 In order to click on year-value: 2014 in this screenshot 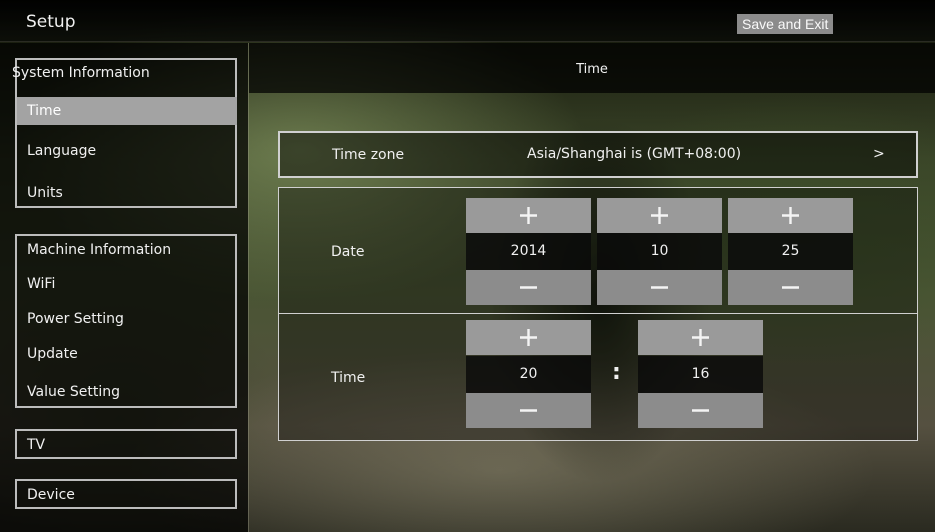, I will do `click(528, 251)`.